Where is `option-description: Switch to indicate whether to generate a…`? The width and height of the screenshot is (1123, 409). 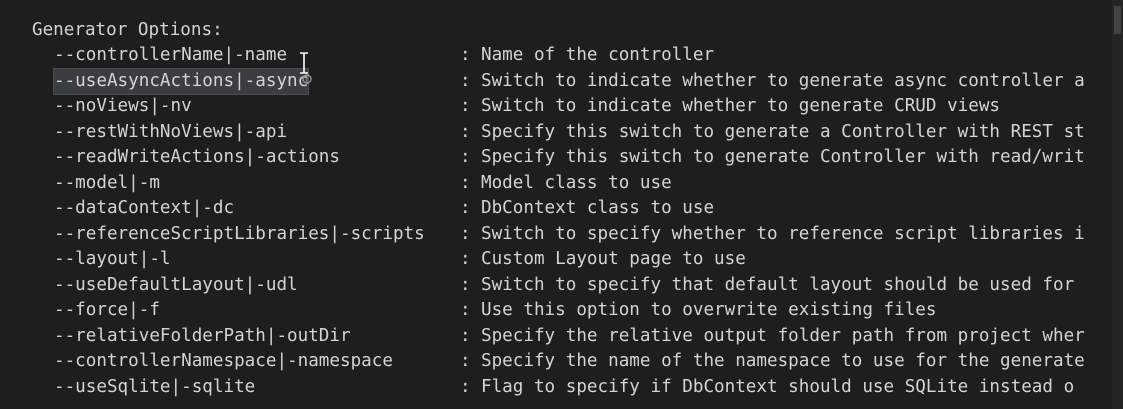
option-description: Switch to indicate whether to generate a… is located at coordinates (783, 80).